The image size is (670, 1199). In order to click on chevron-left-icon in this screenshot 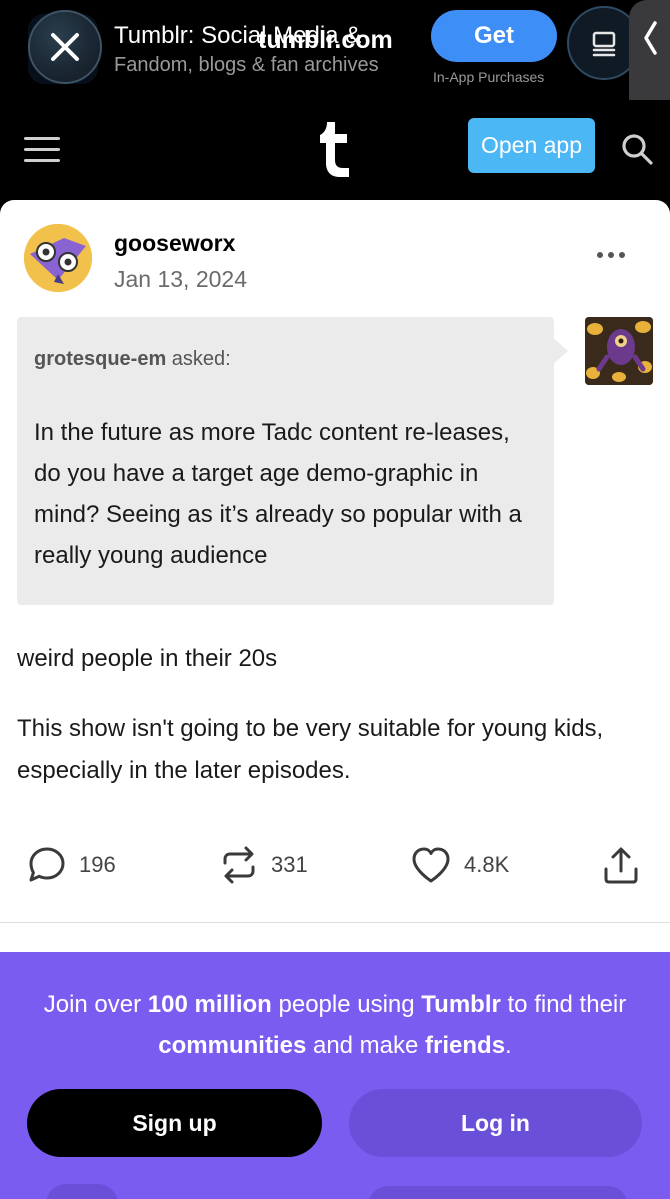, I will do `click(650, 38)`.